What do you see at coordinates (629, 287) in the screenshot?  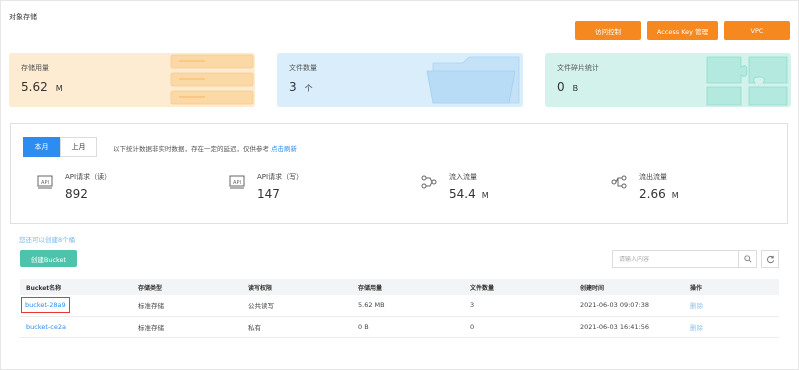 I see `col-header-created: 创建时间` at bounding box center [629, 287].